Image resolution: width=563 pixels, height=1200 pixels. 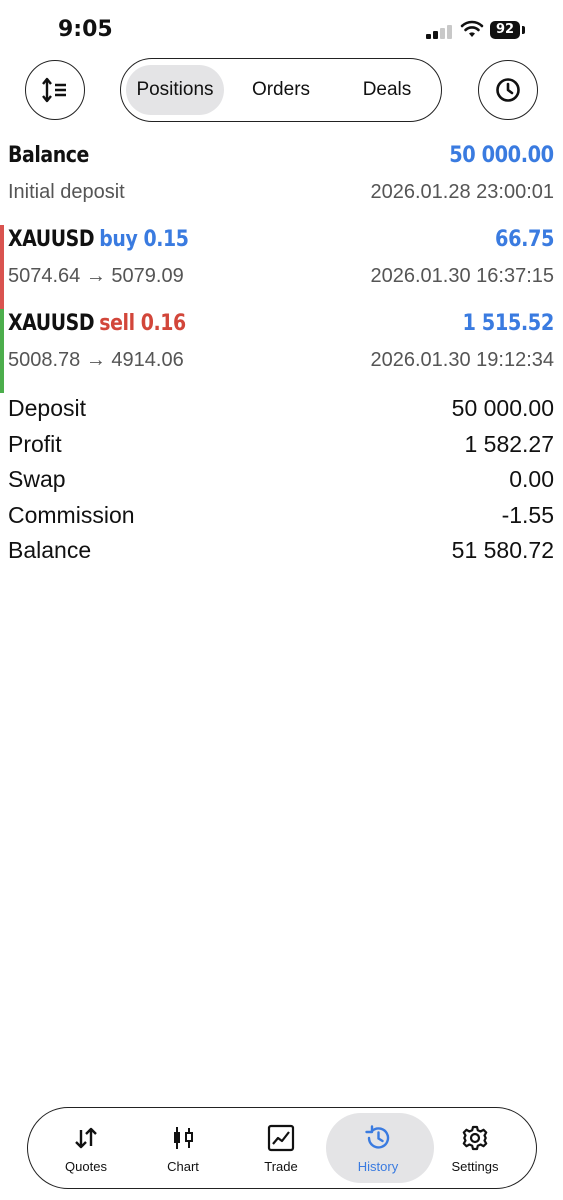 I want to click on tab-orders: Orders, so click(x=281, y=90).